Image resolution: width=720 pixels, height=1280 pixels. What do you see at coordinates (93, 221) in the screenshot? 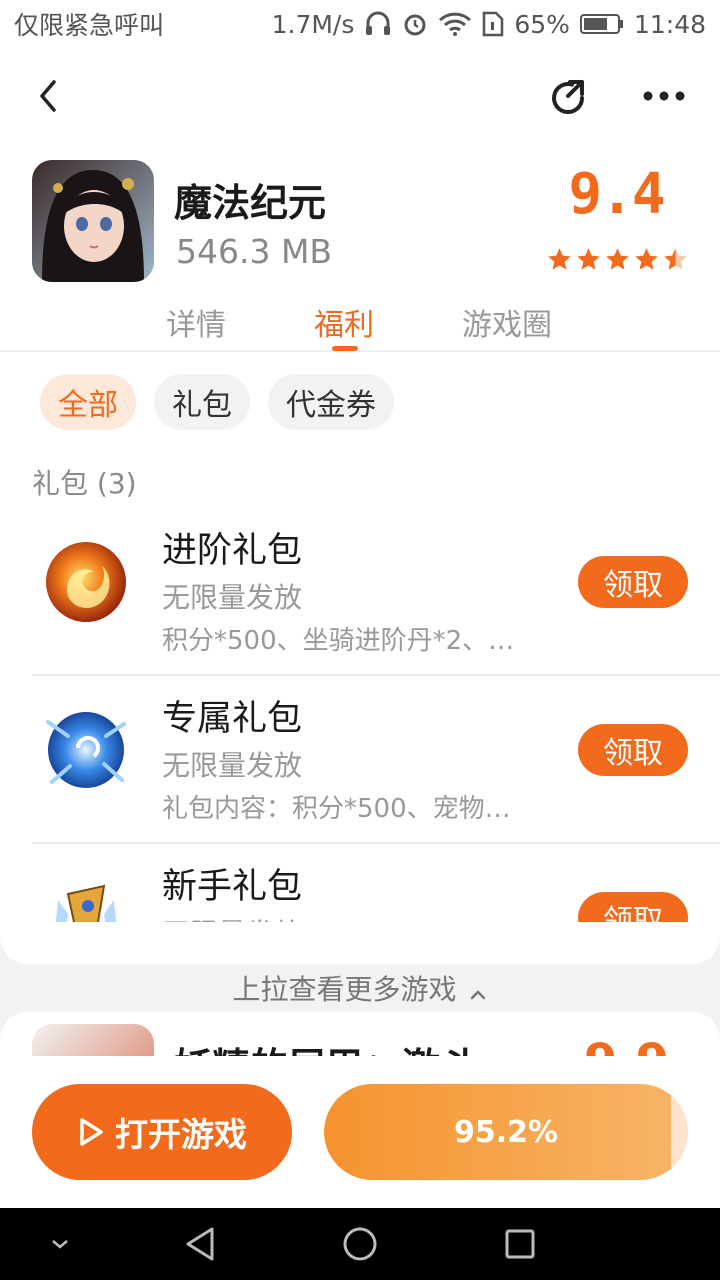
I see `app-icon` at bounding box center [93, 221].